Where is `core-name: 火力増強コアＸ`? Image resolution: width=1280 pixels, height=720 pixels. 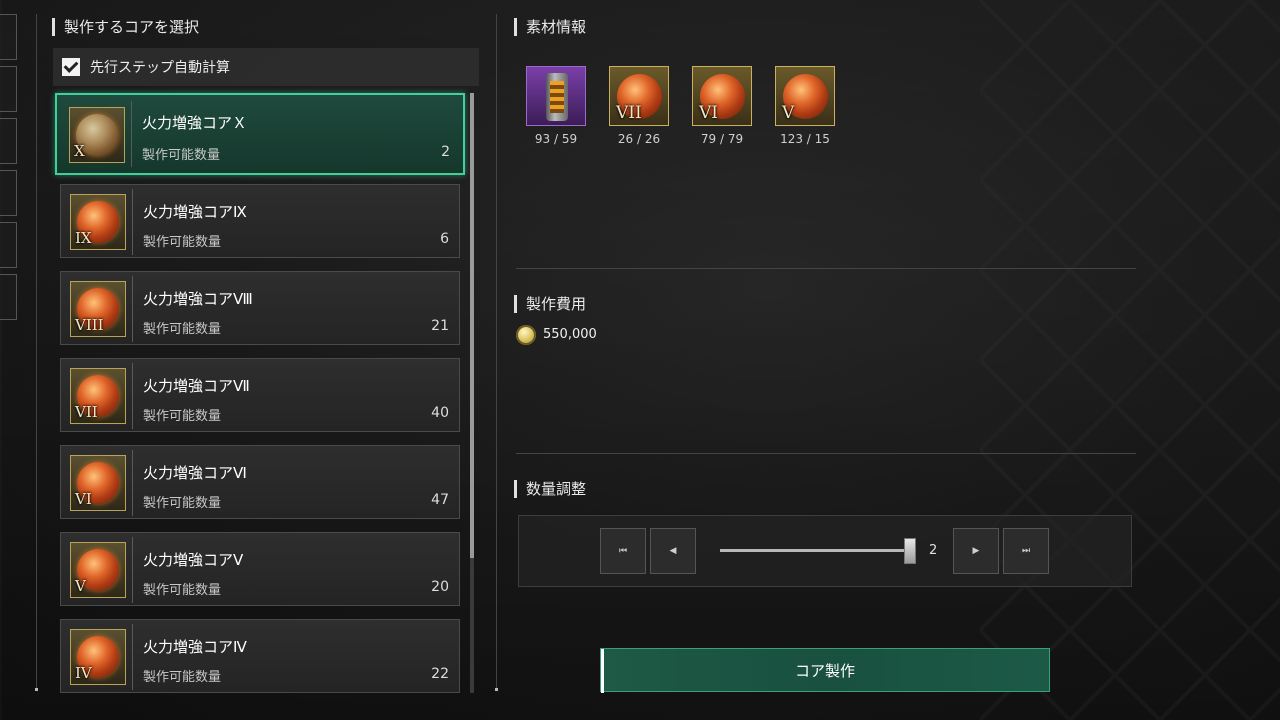 core-name: 火力増強コアＸ is located at coordinates (195, 123).